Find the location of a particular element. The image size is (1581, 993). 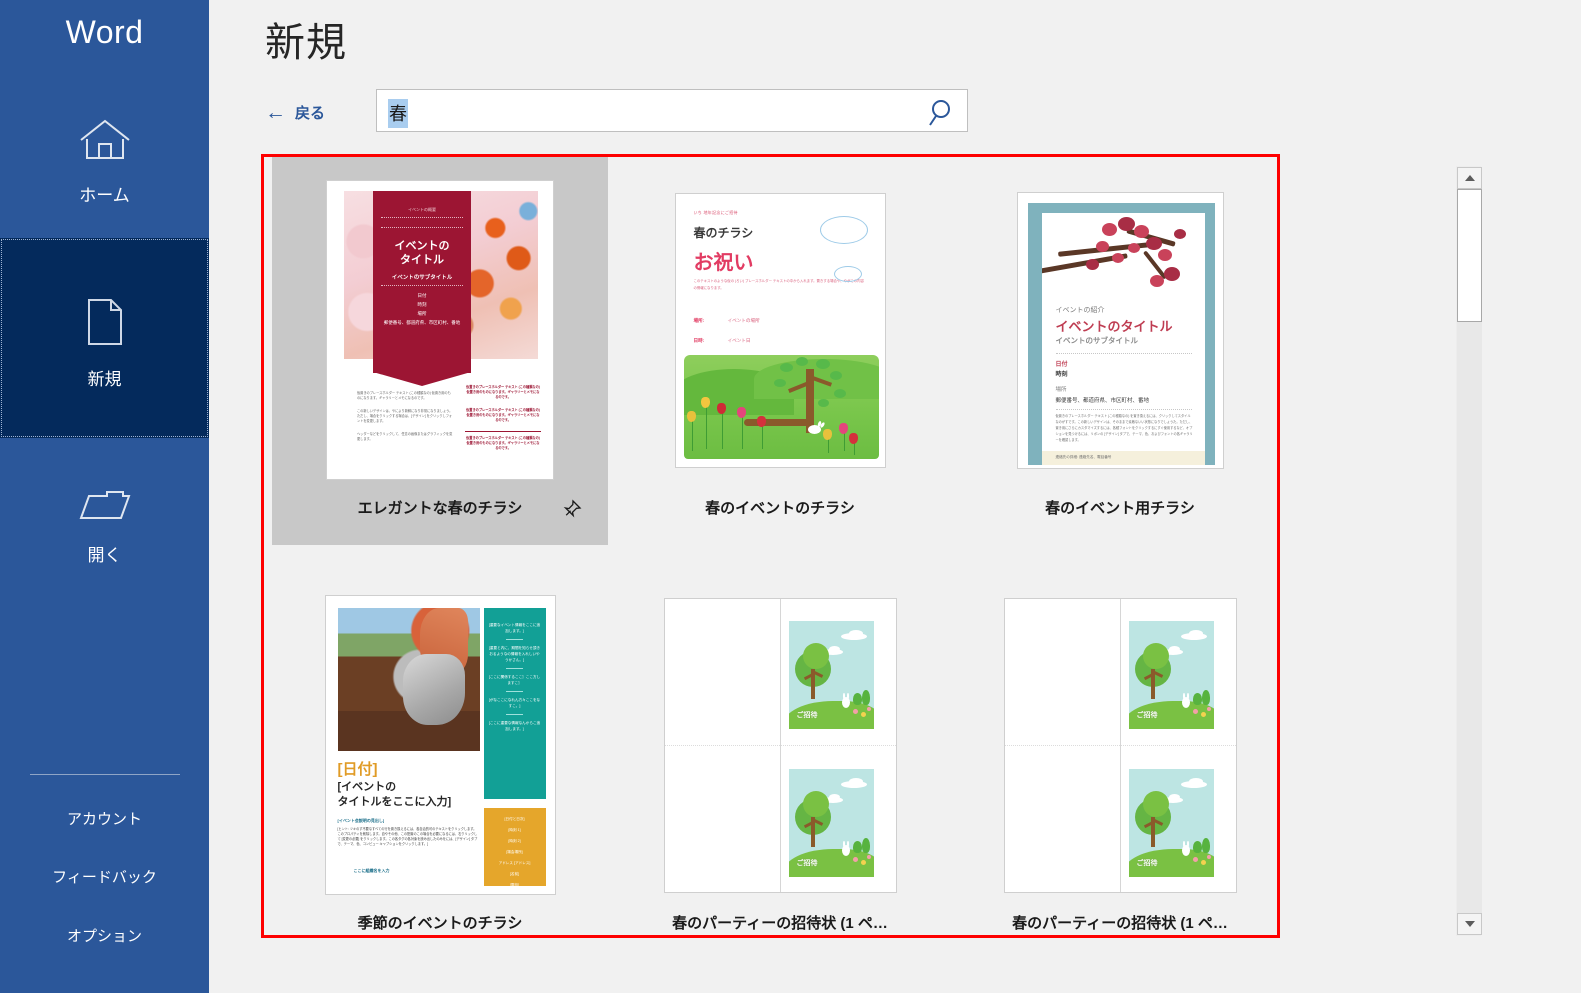

spring-field-illustration is located at coordinates (781, 406).